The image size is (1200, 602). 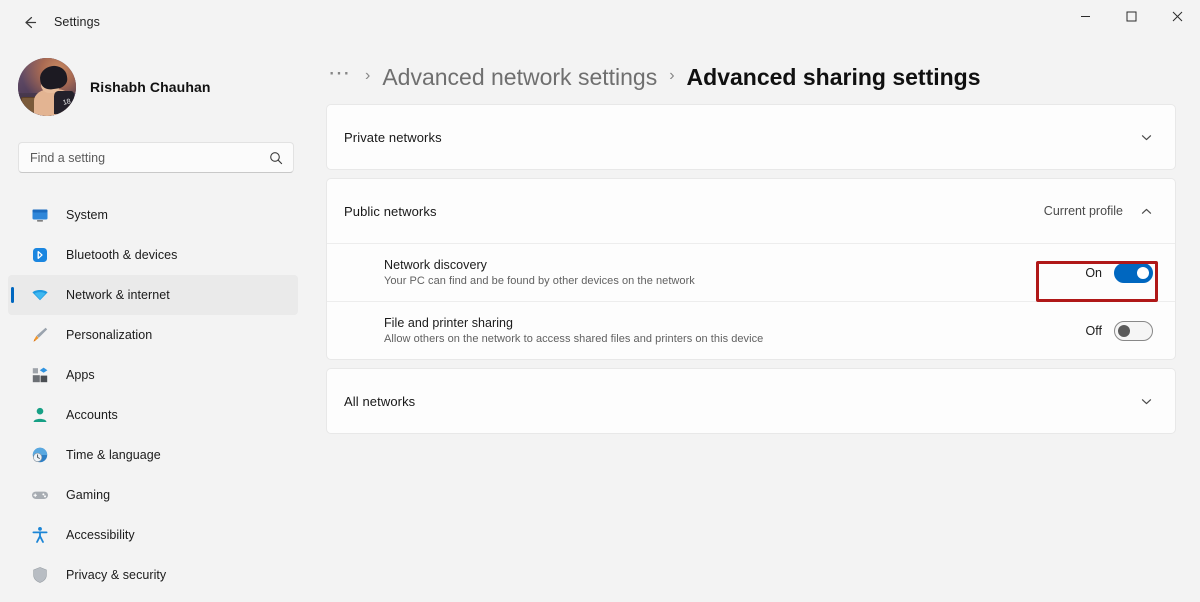 What do you see at coordinates (40, 495) in the screenshot?
I see `gamepad-icon` at bounding box center [40, 495].